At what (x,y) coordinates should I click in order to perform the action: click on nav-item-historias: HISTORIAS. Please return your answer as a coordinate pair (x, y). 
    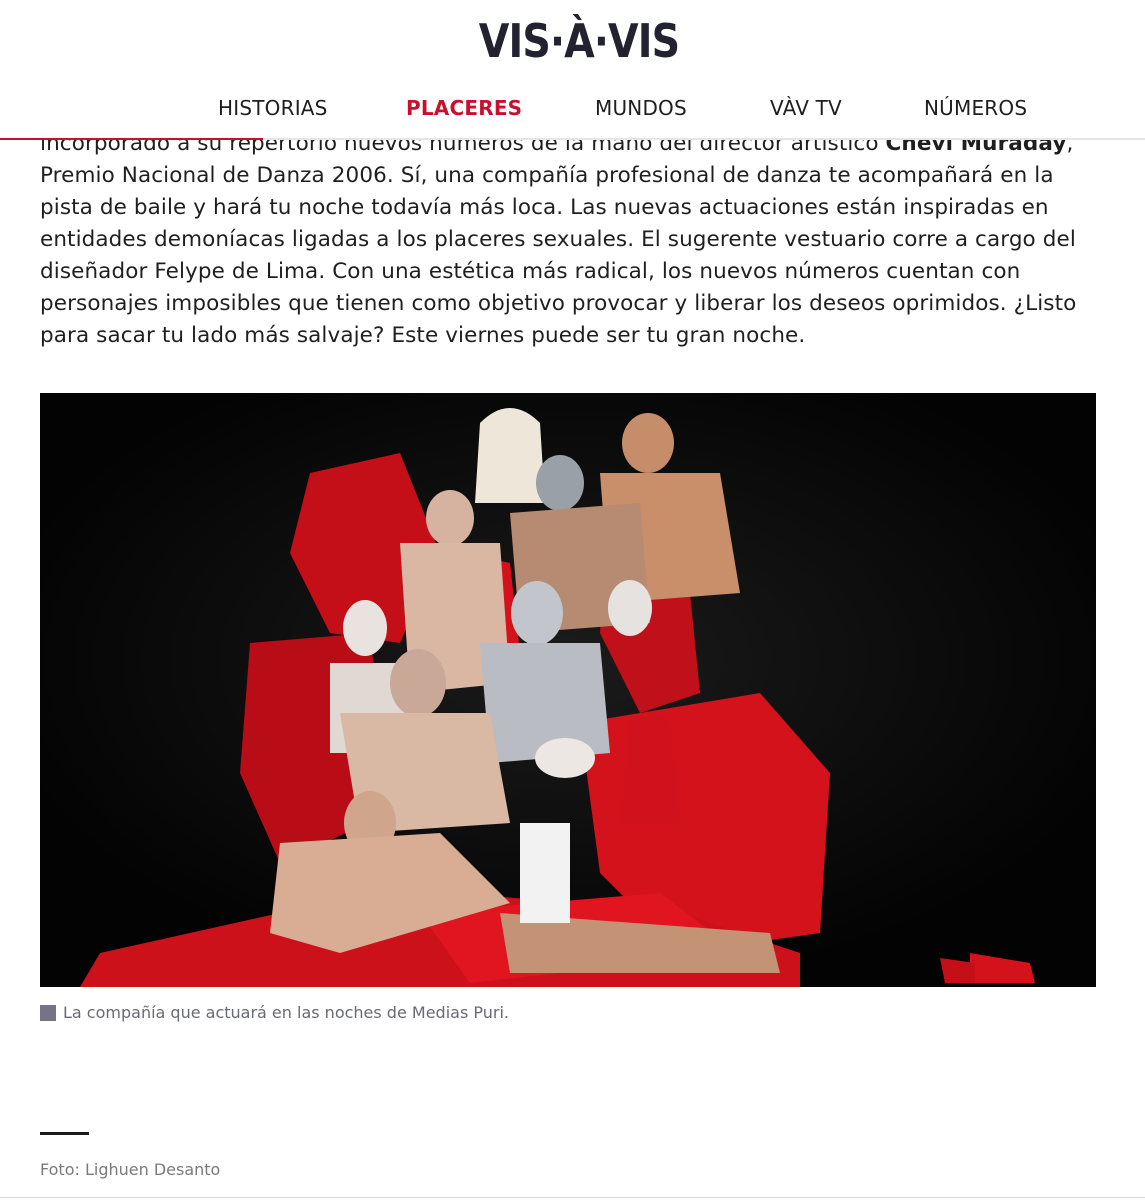
    Looking at the image, I should click on (273, 108).